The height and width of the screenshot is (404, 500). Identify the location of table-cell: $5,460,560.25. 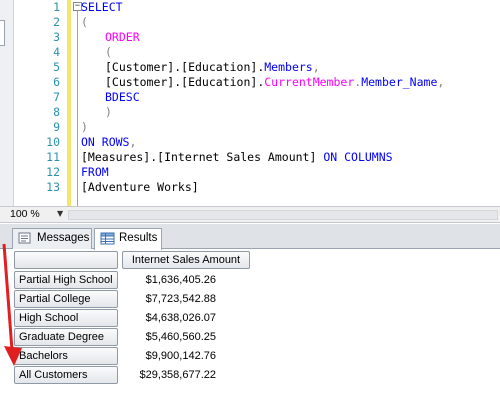
(169, 337).